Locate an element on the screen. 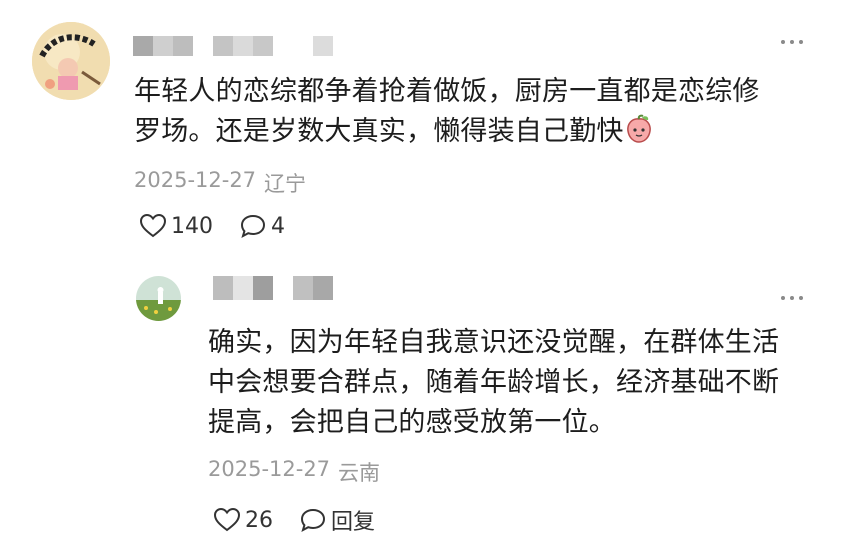  comment-text-line: 年轻人的恋综都争着抢着做饭，厨房一直都是恋综修 is located at coordinates (447, 91).